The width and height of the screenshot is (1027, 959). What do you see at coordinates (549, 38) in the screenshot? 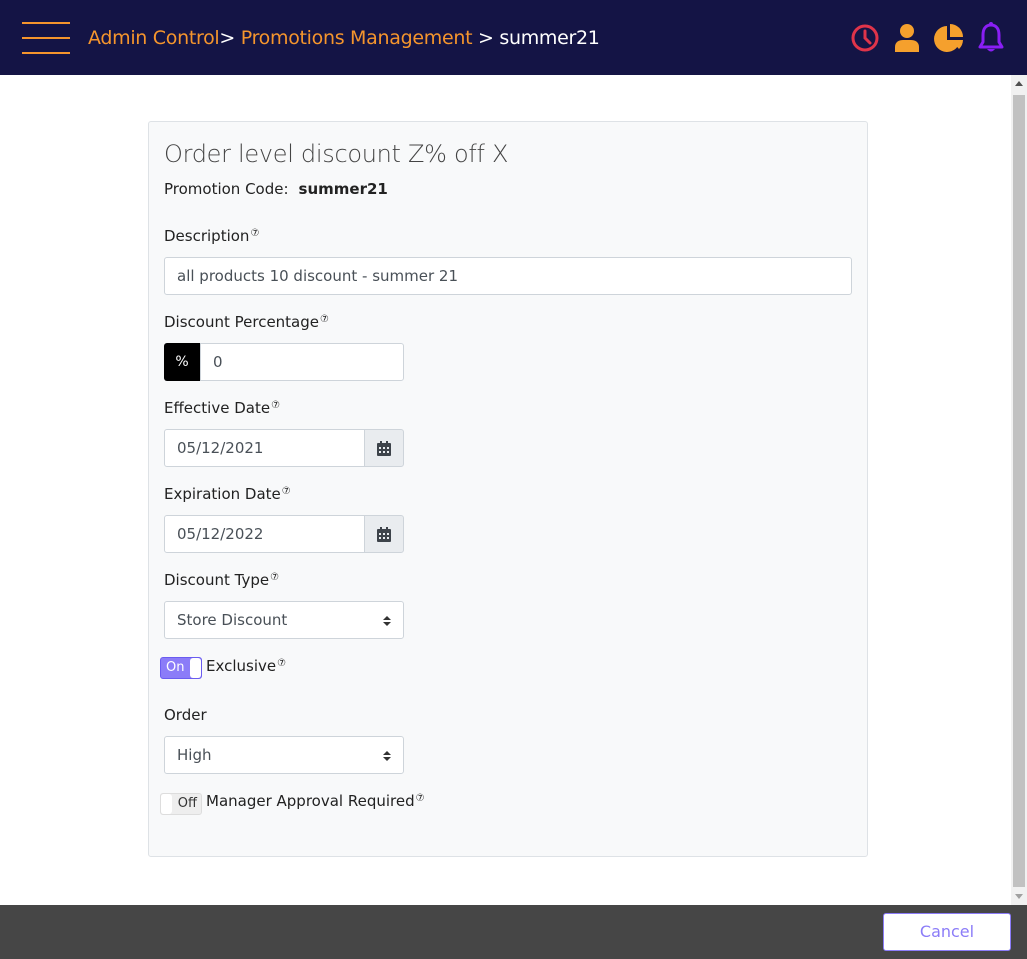
I see `breadcrumb-current-summer21: summer21` at bounding box center [549, 38].